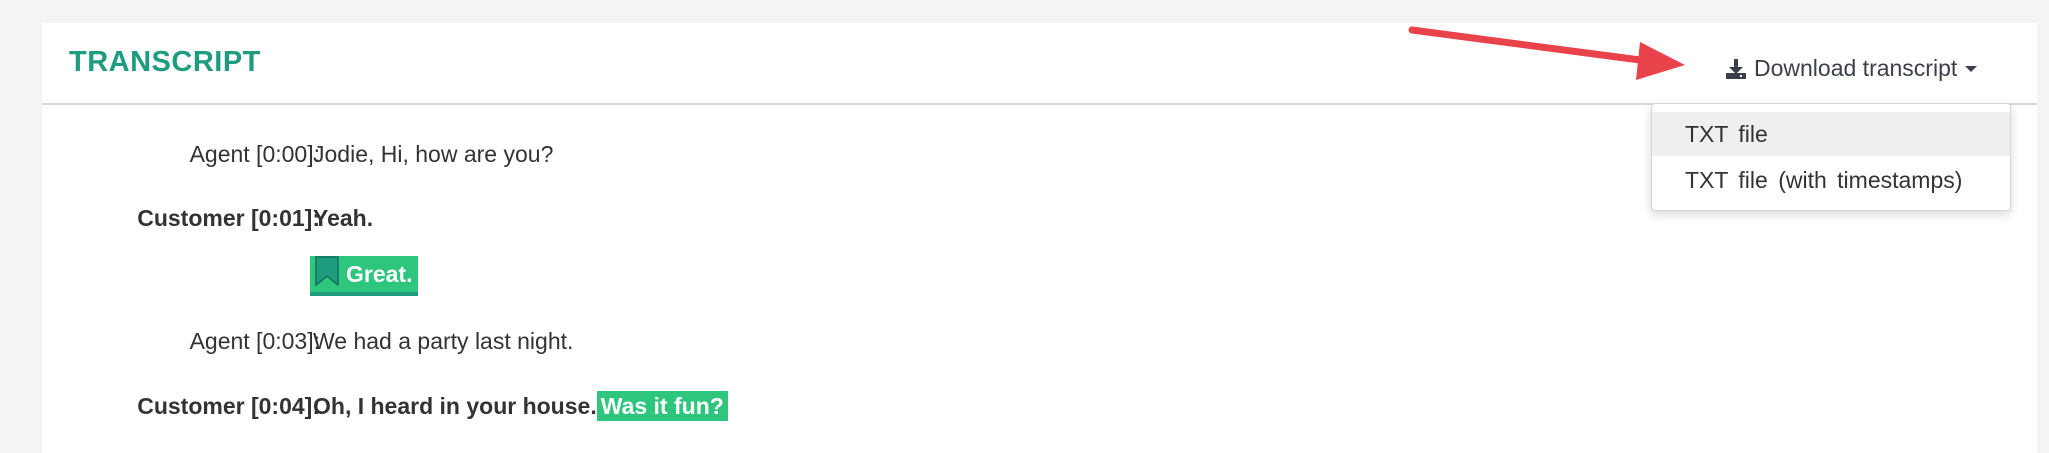 The height and width of the screenshot is (453, 2049). Describe the element at coordinates (165, 62) in the screenshot. I see `panel-title: TRANSCRIPT` at that location.